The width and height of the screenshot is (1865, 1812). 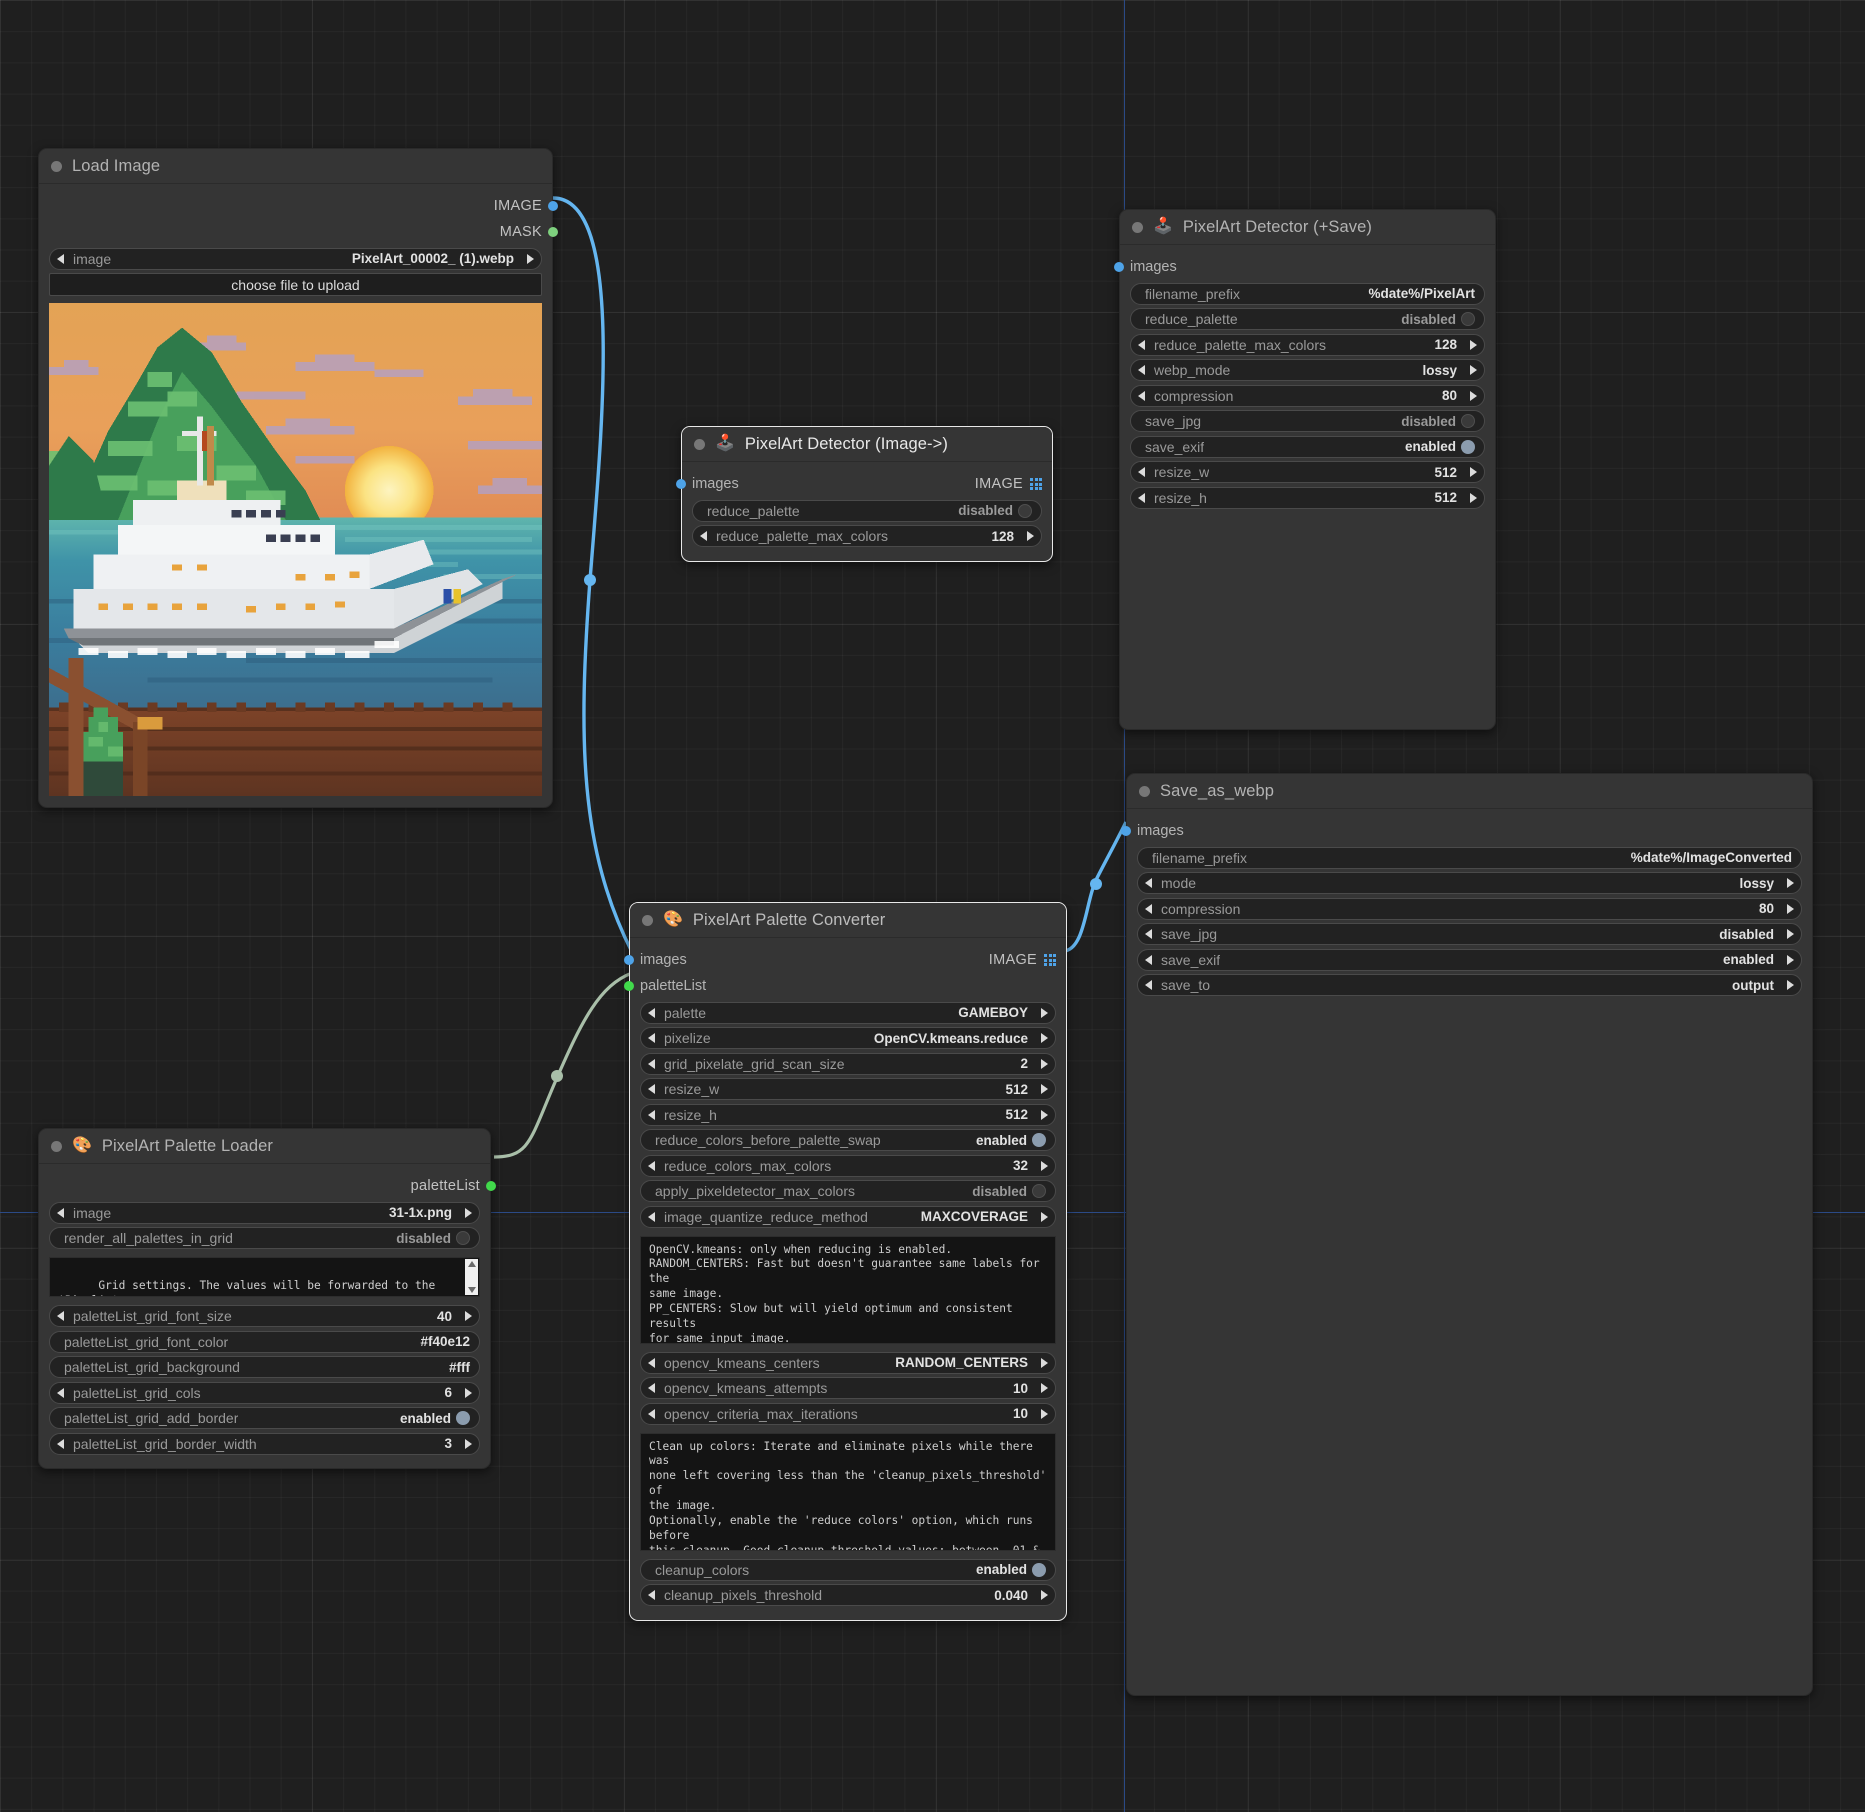 What do you see at coordinates (629, 986) in the screenshot?
I see `palettelist-input-dot-icon` at bounding box center [629, 986].